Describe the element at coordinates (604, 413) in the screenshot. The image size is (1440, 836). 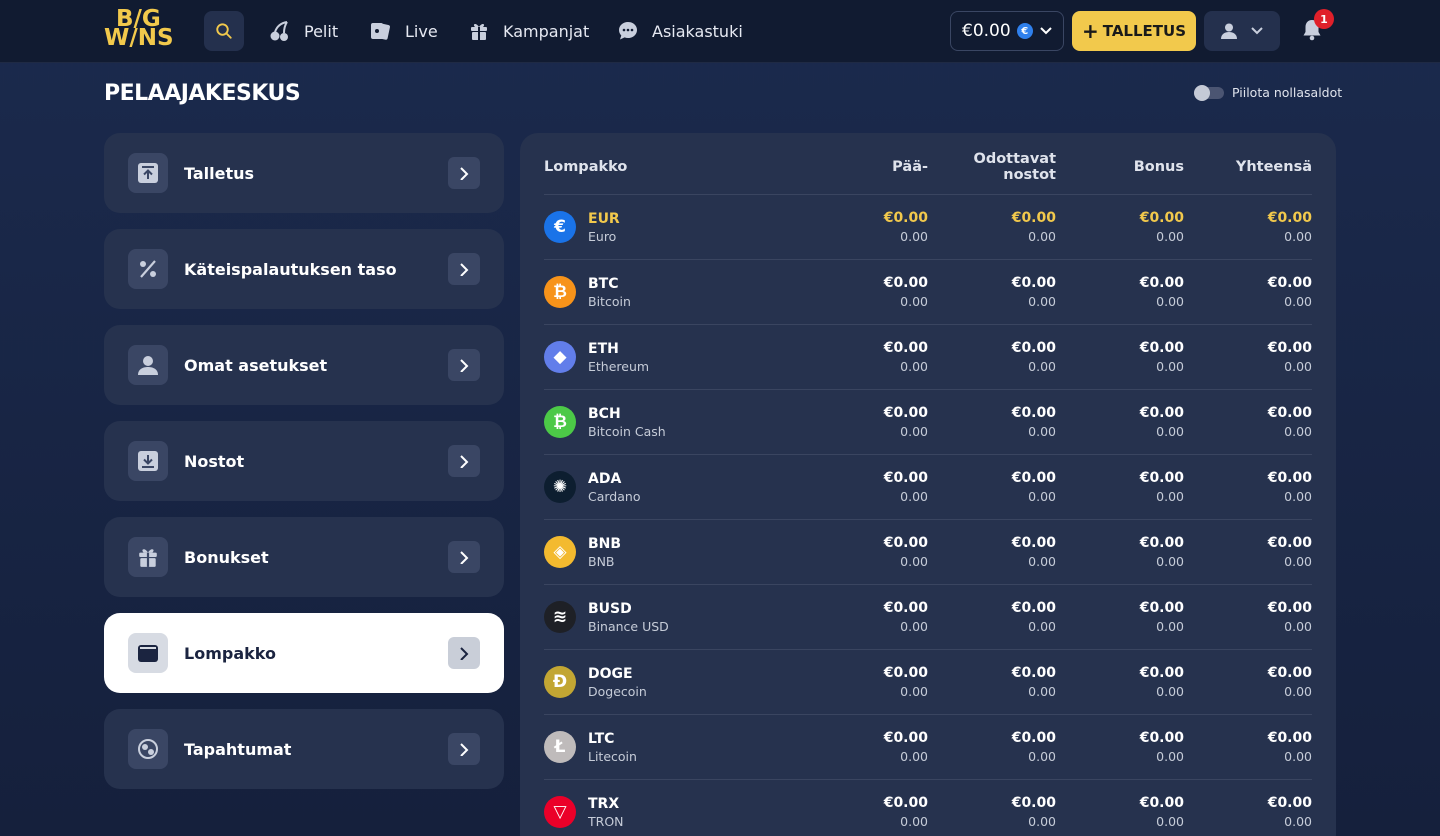
I see `coin-code: BCH` at that location.